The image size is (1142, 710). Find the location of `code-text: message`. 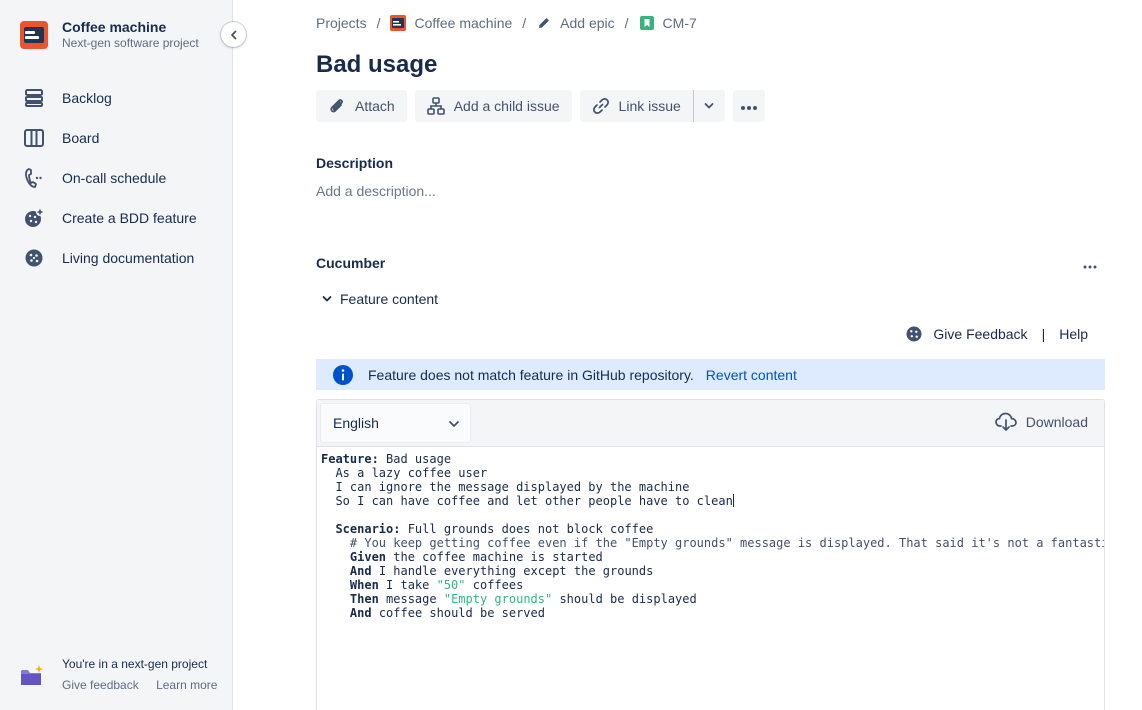

code-text: message is located at coordinates (411, 599).